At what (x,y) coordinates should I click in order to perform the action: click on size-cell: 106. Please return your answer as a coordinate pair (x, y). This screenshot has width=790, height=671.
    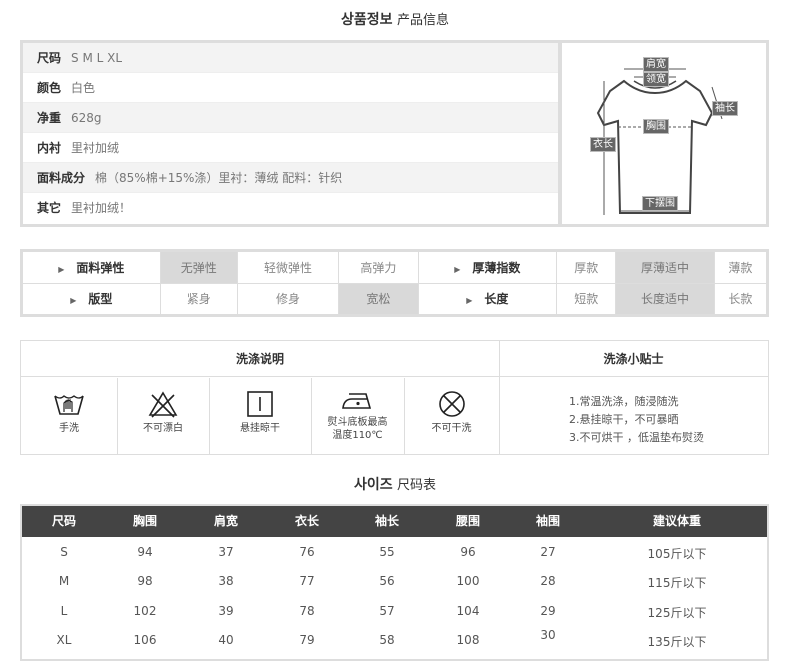
    Looking at the image, I should click on (145, 640).